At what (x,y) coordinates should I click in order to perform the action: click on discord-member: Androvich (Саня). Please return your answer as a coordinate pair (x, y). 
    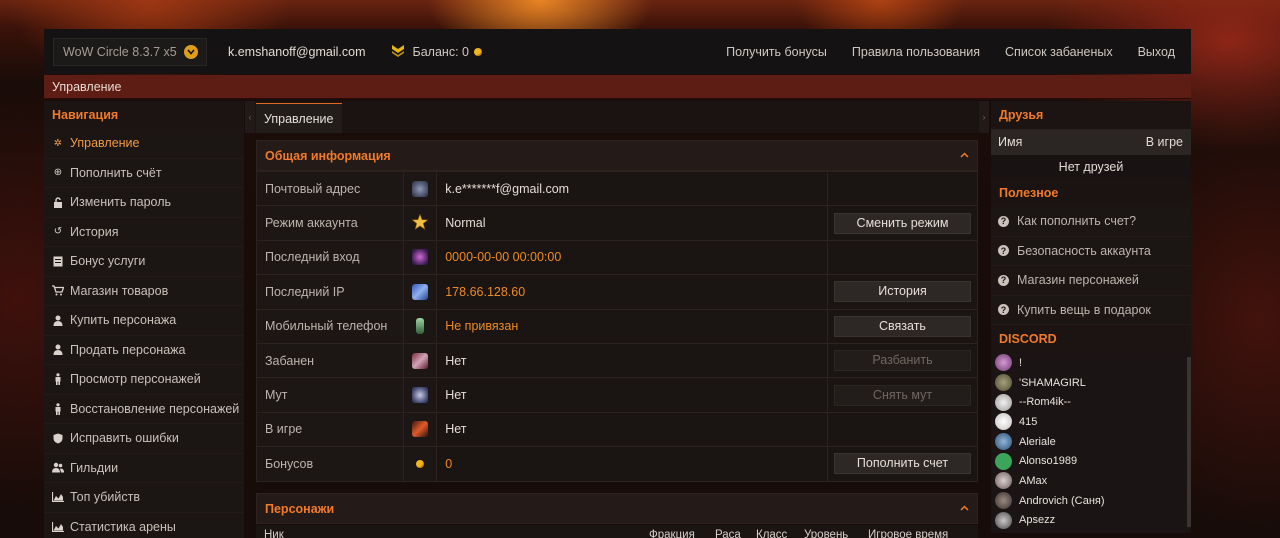
    Looking at the image, I should click on (1091, 501).